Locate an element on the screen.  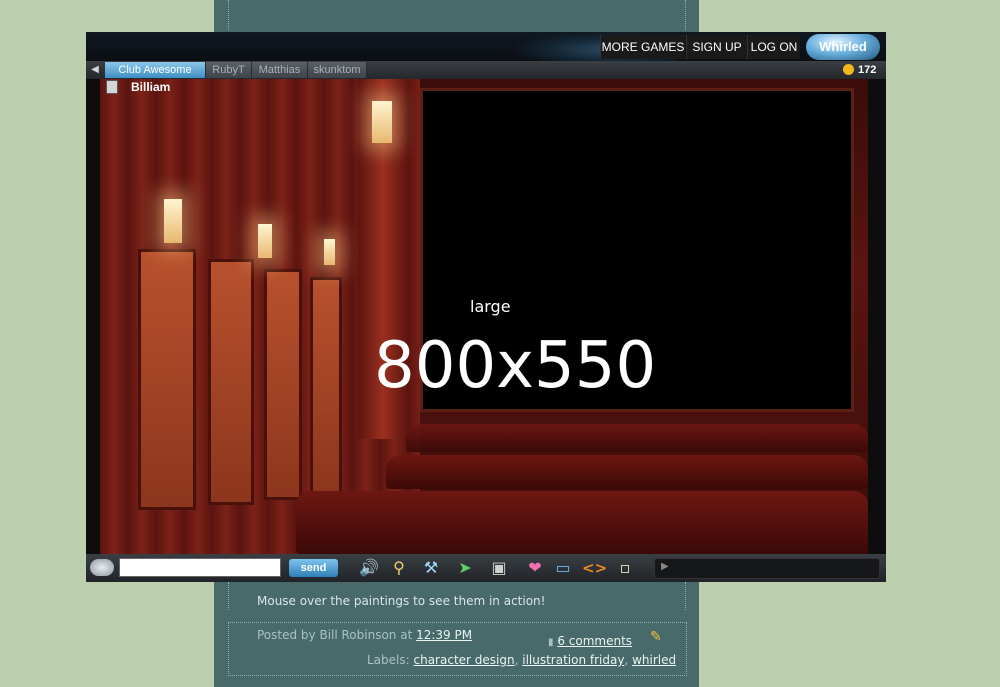
player-name: Billiam is located at coordinates (151, 87).